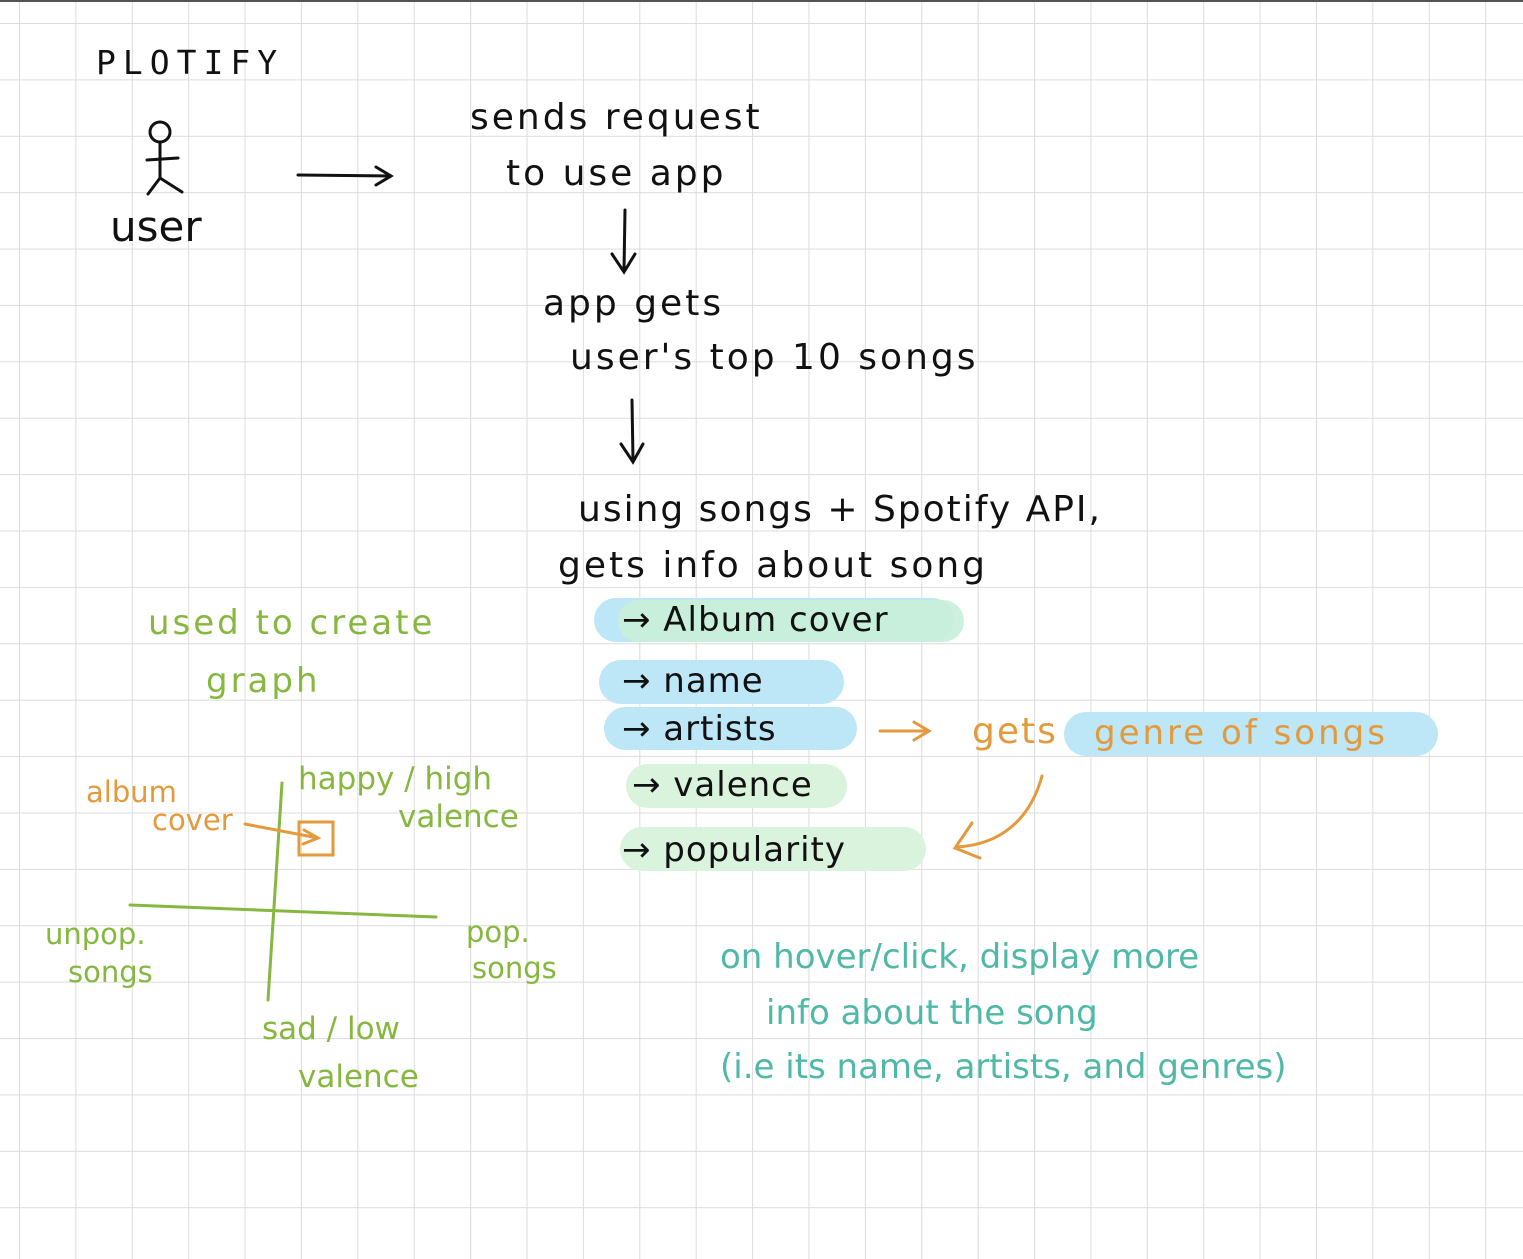 This screenshot has width=1523, height=1259. What do you see at coordinates (263, 681) in the screenshot?
I see `graph-note-line2: graph` at bounding box center [263, 681].